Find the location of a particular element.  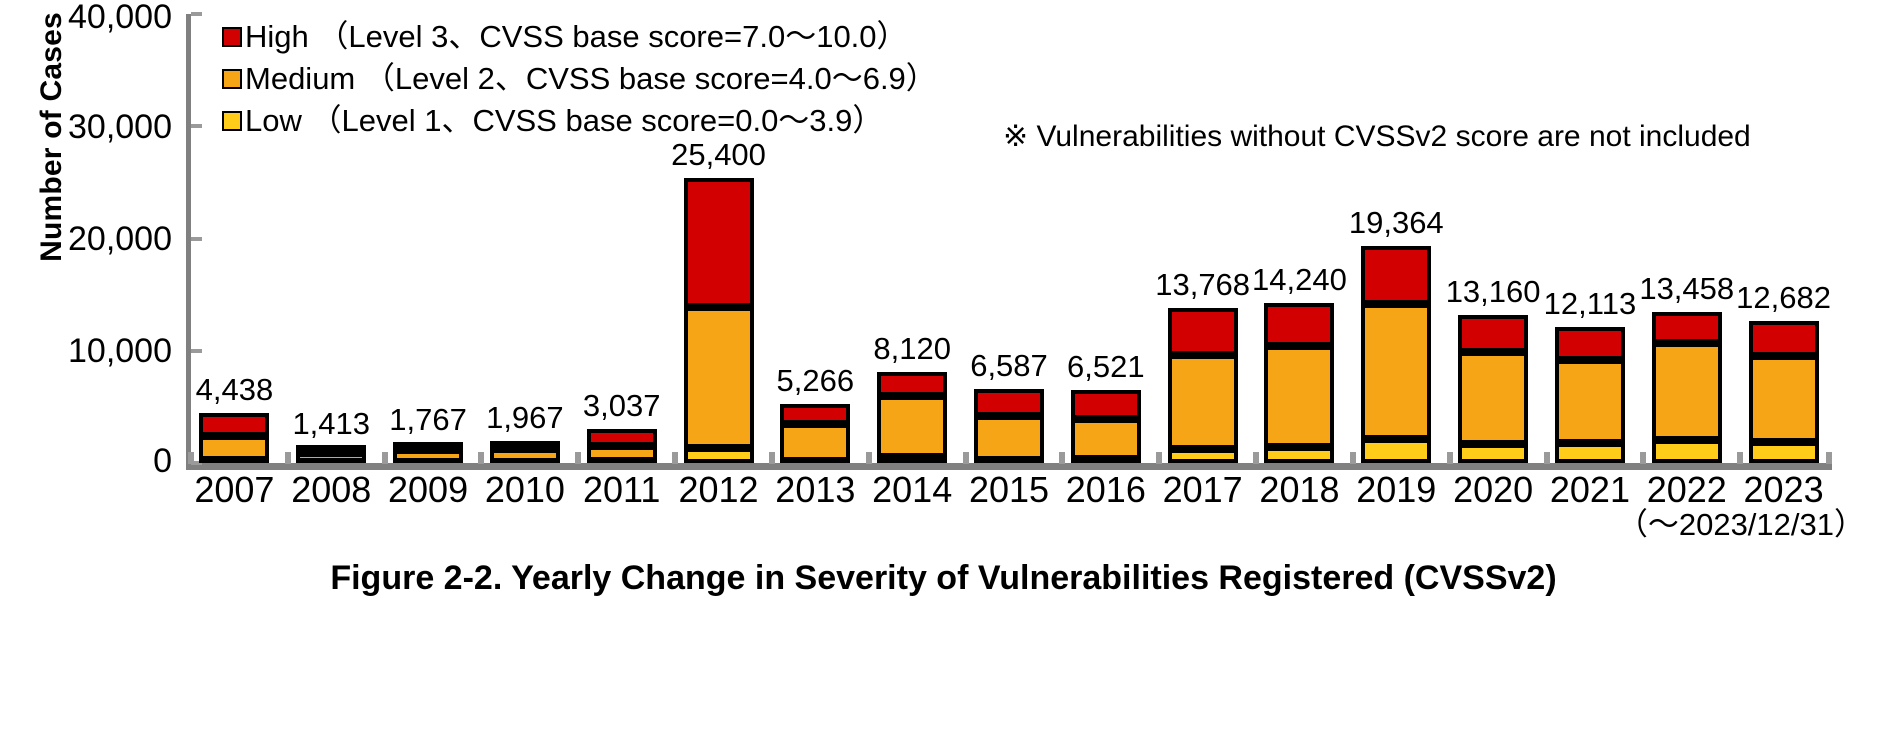

bar-segment-high-2007 is located at coordinates (234, 425).